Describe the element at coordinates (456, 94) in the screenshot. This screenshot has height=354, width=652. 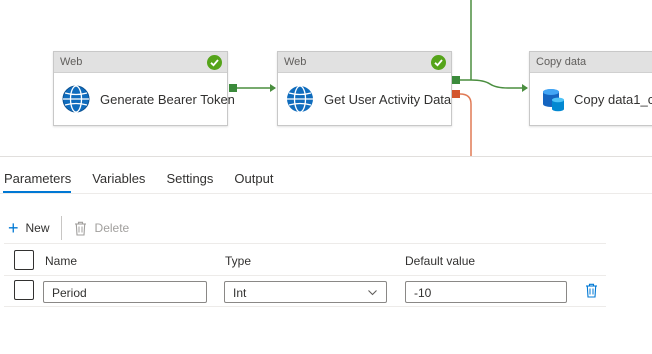
I see `failure-output-port` at that location.